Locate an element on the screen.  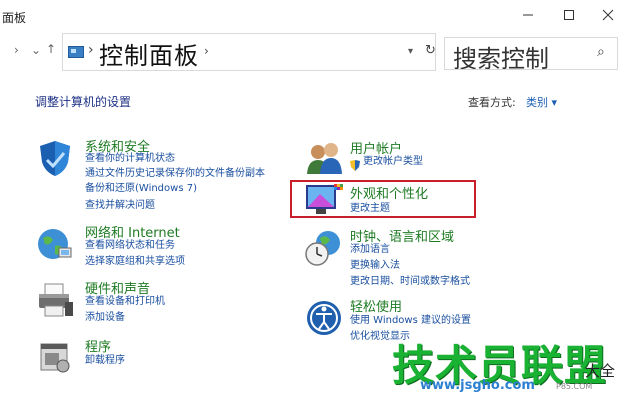
link-devices-printers: 查看设备和打印机 is located at coordinates (125, 302).